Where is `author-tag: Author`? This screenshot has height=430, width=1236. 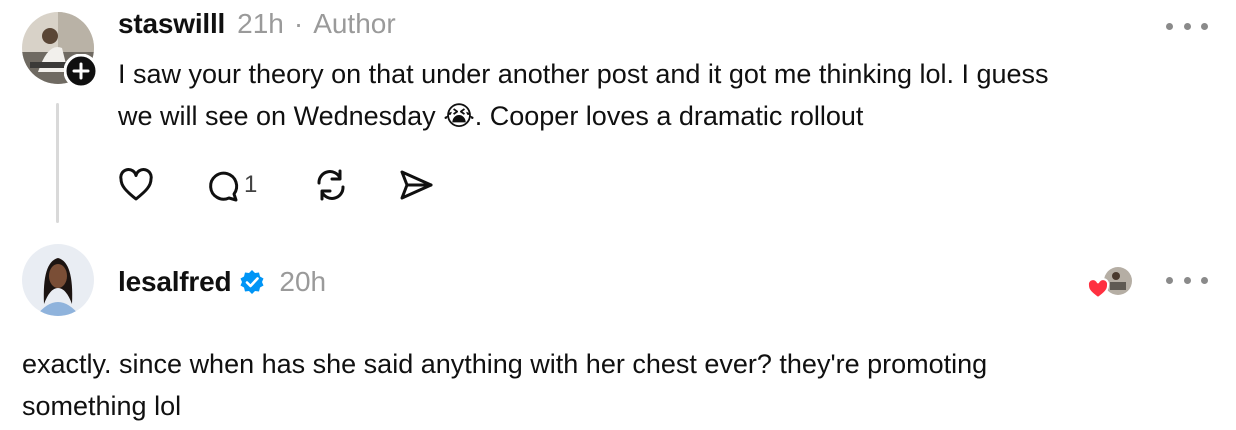 author-tag: Author is located at coordinates (354, 23).